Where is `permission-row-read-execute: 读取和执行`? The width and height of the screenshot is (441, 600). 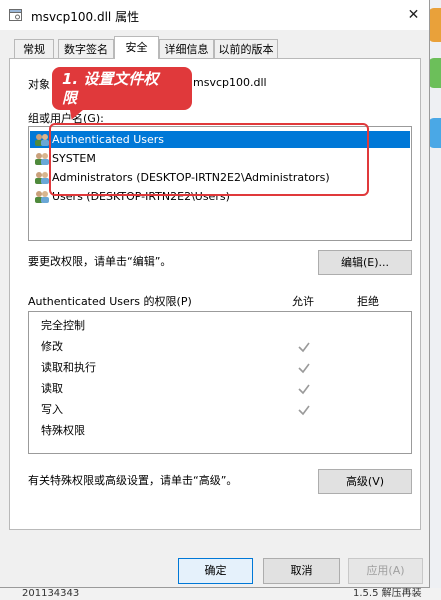
permission-row-read-execute: 读取和执行 is located at coordinates (68, 368).